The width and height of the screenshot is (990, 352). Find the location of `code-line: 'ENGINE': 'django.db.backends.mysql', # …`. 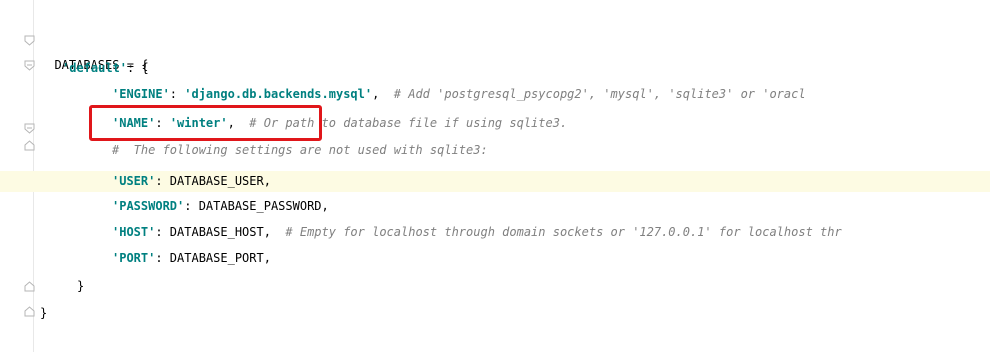

code-line: 'ENGINE': 'django.db.backends.mysql', # … is located at coordinates (459, 94).